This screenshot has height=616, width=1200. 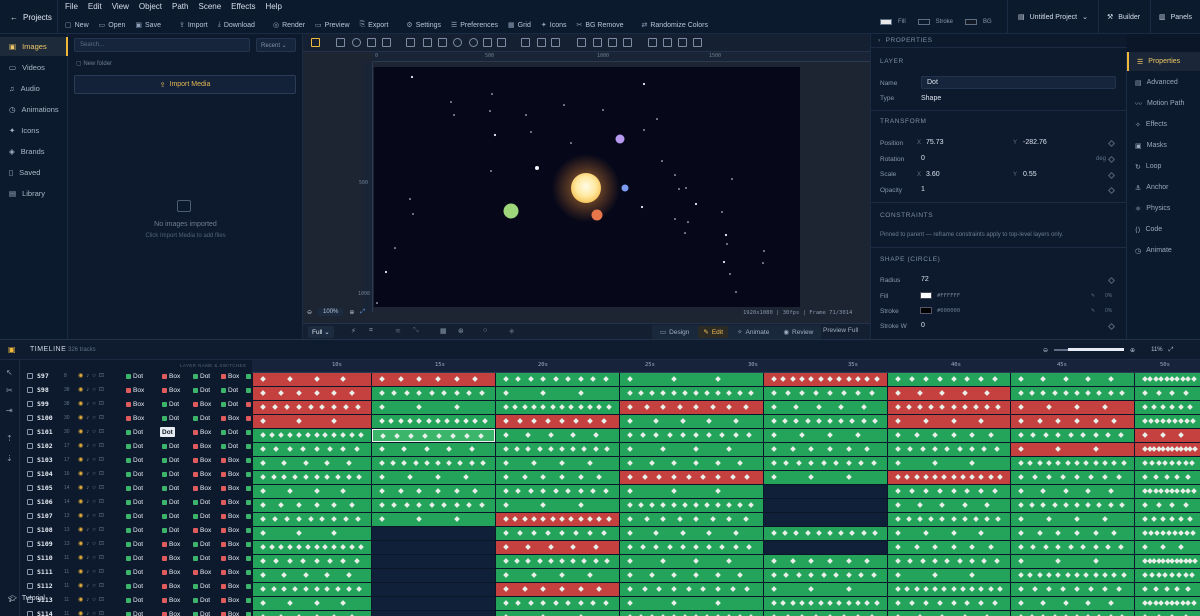 I want to click on scale-y-value: 0.55, so click(x=1030, y=174).